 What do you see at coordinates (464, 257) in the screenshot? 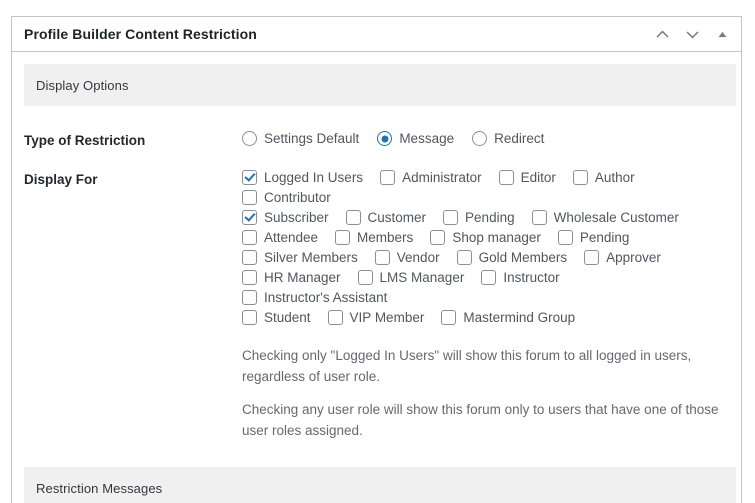
I see `checkbox-mark-gold-members` at bounding box center [464, 257].